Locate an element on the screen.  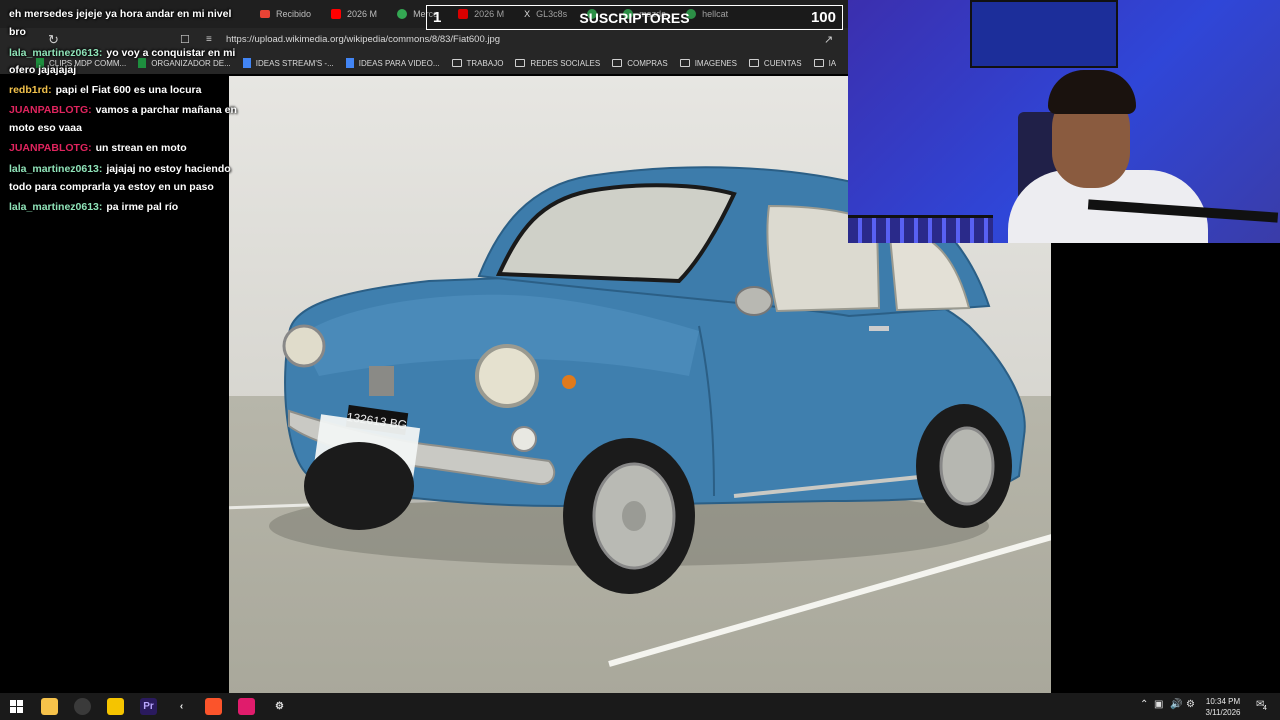
network-icon: ▣ is located at coordinates (1158, 704).